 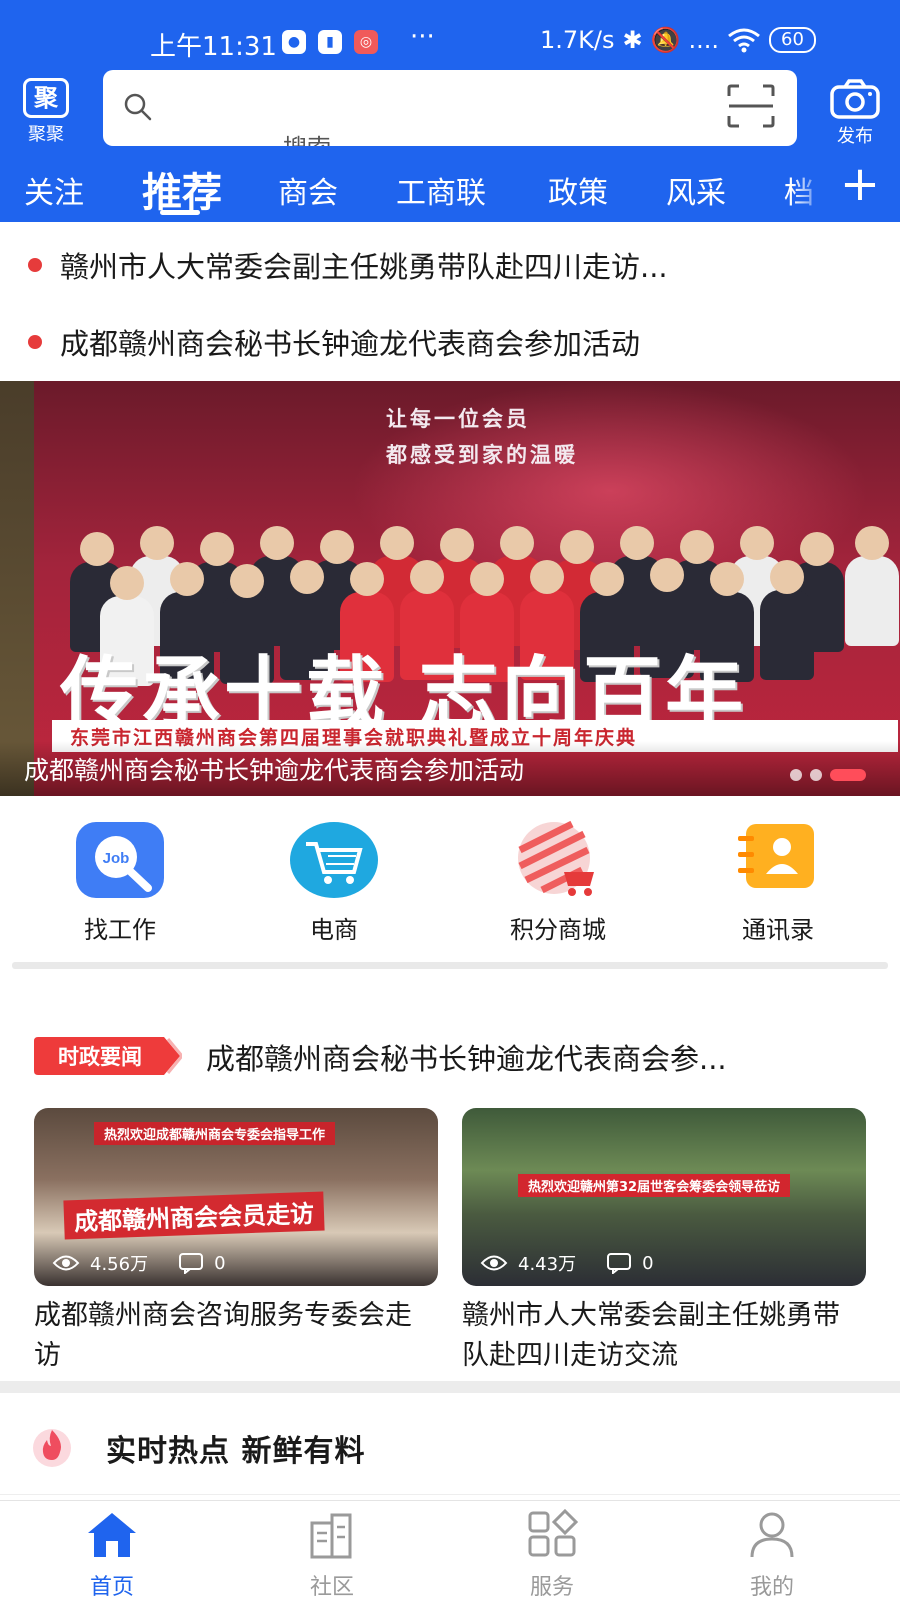 I want to click on job-search-icon: Job, so click(x=120, y=860).